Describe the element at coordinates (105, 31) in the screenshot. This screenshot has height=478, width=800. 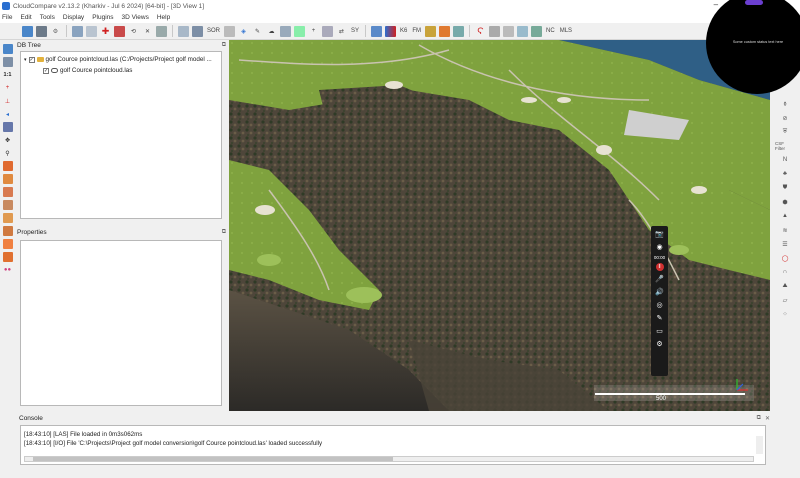
I see `add-point-icon: ✚` at that location.